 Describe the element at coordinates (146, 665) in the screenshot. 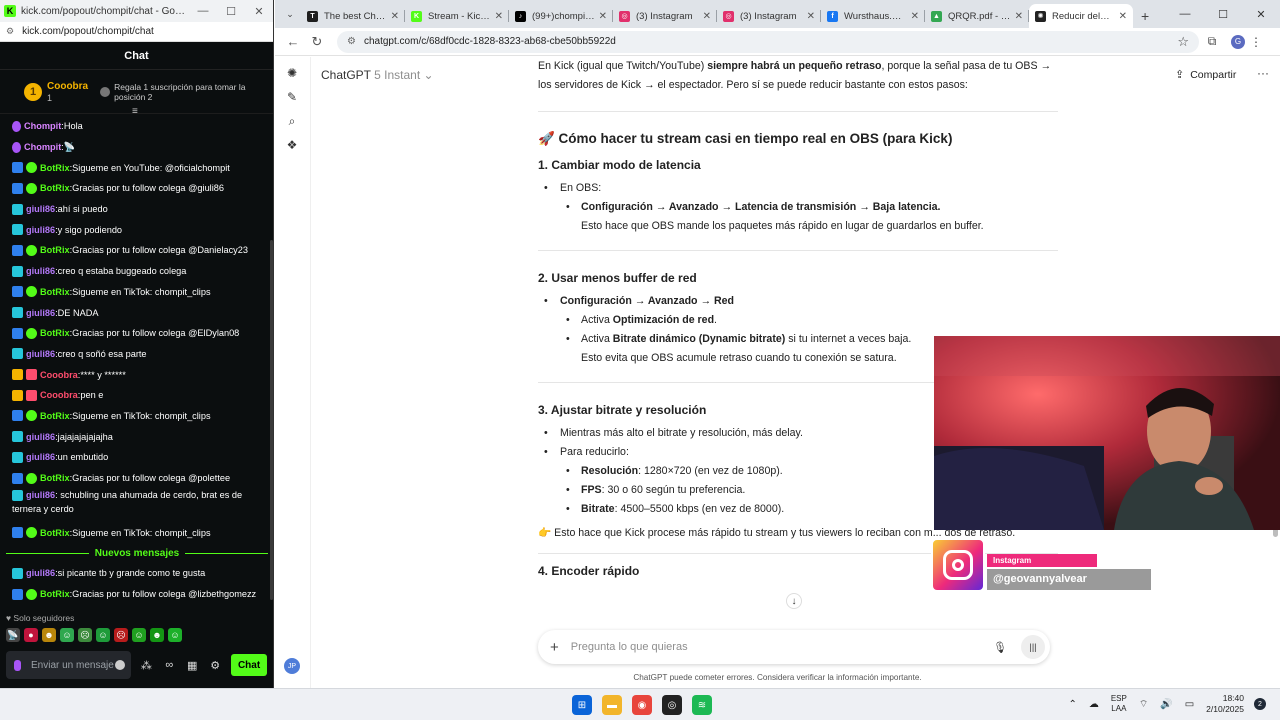

I see `bot-commands-icon: ⁂` at that location.